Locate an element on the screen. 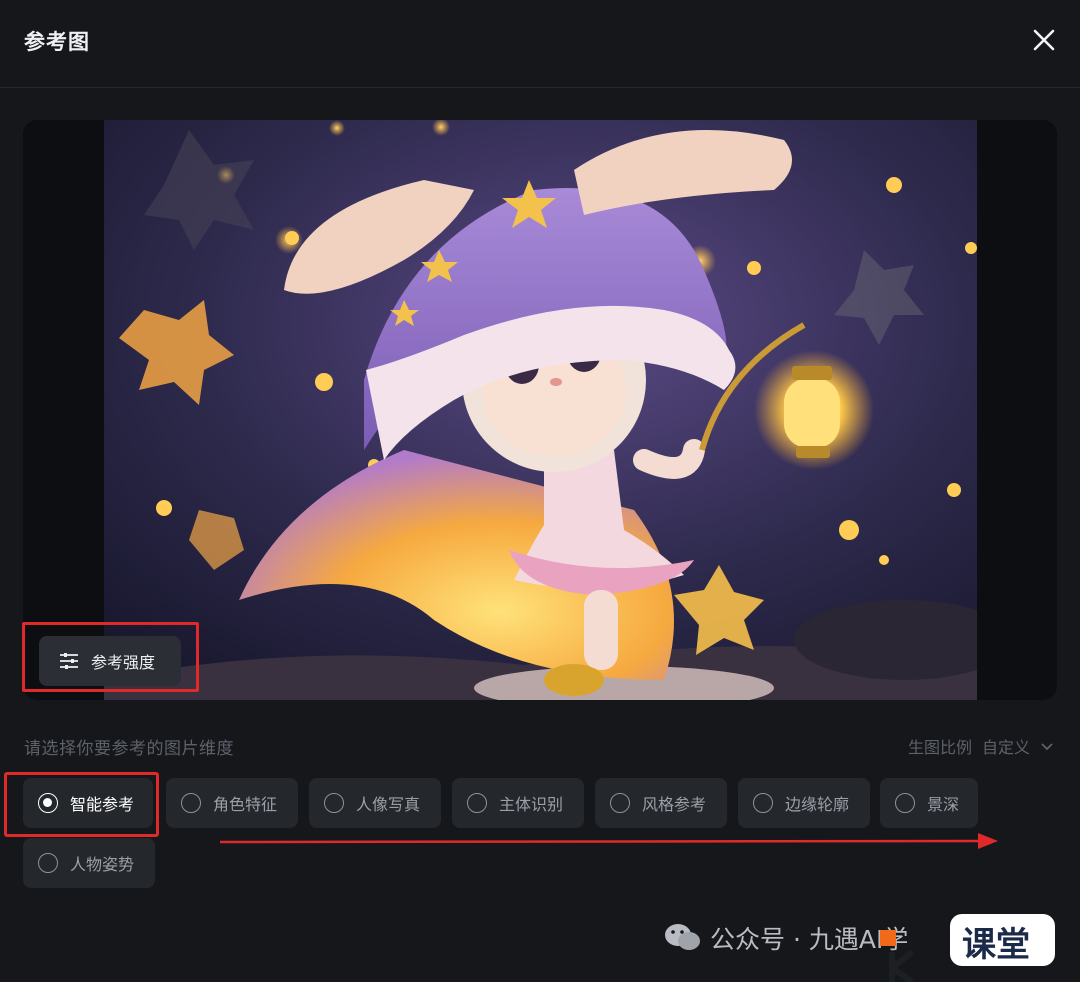  option-portrait: 人像写真 is located at coordinates (375, 803).